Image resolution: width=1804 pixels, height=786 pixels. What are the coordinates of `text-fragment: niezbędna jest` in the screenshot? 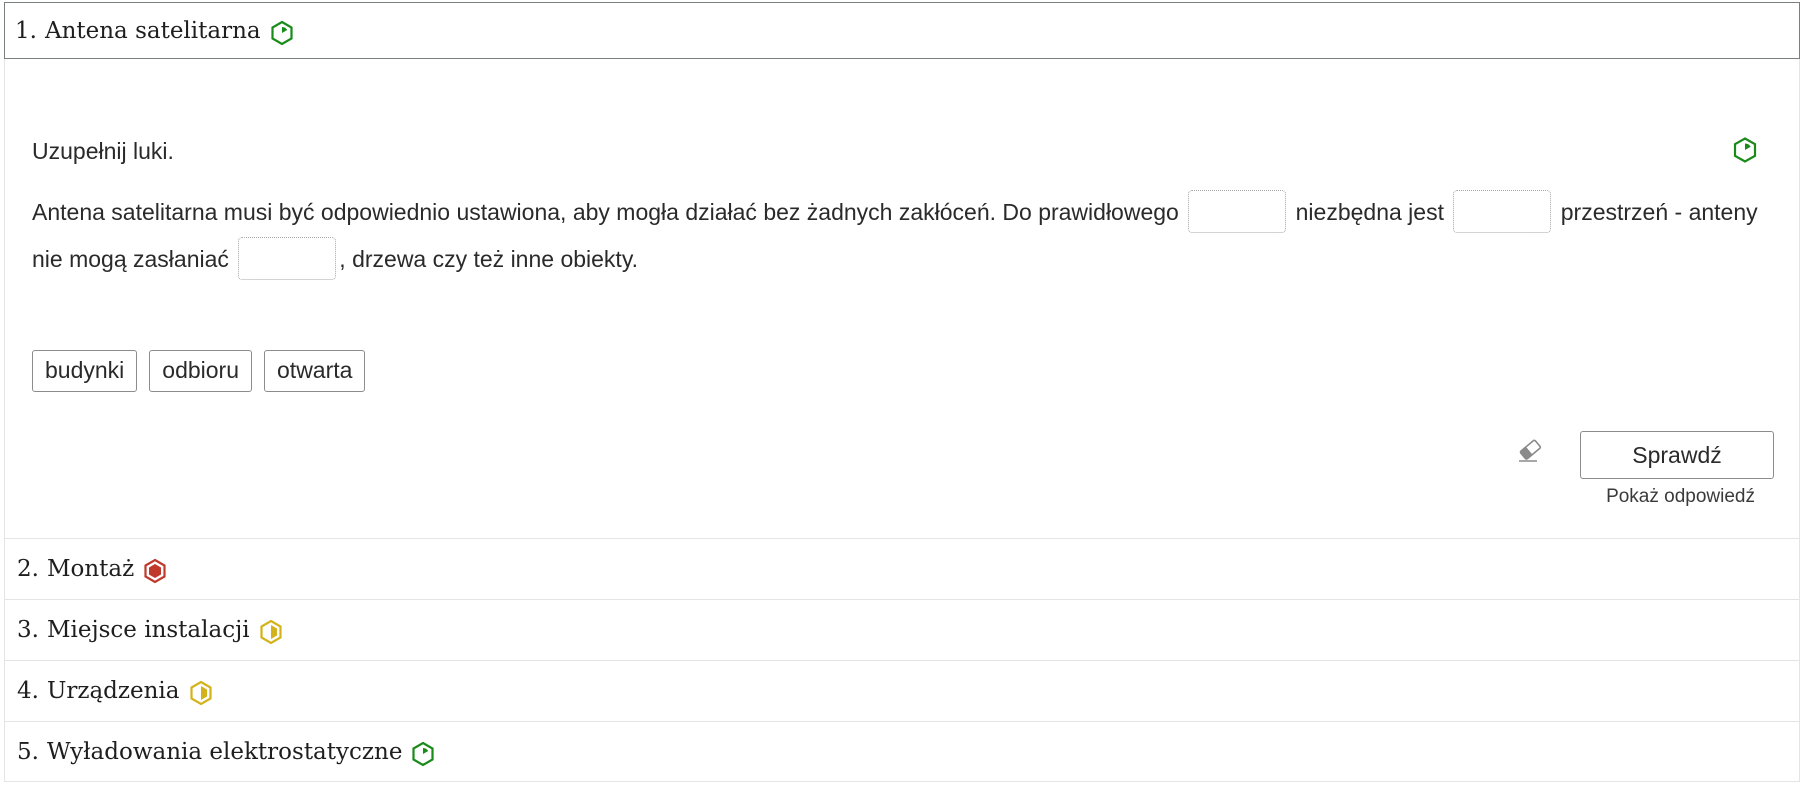 It's located at (1369, 212).